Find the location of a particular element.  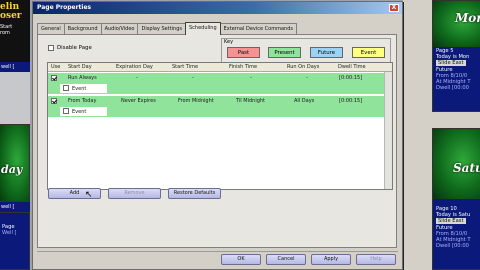

header-finish-time: Finish Time is located at coordinates (243, 67).